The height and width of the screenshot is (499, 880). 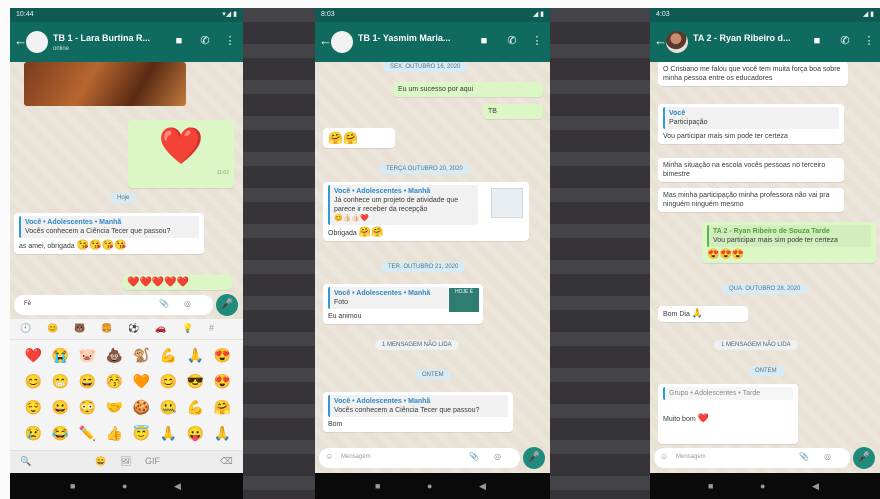 What do you see at coordinates (87, 383) in the screenshot?
I see `emoji-key: 😄` at bounding box center [87, 383].